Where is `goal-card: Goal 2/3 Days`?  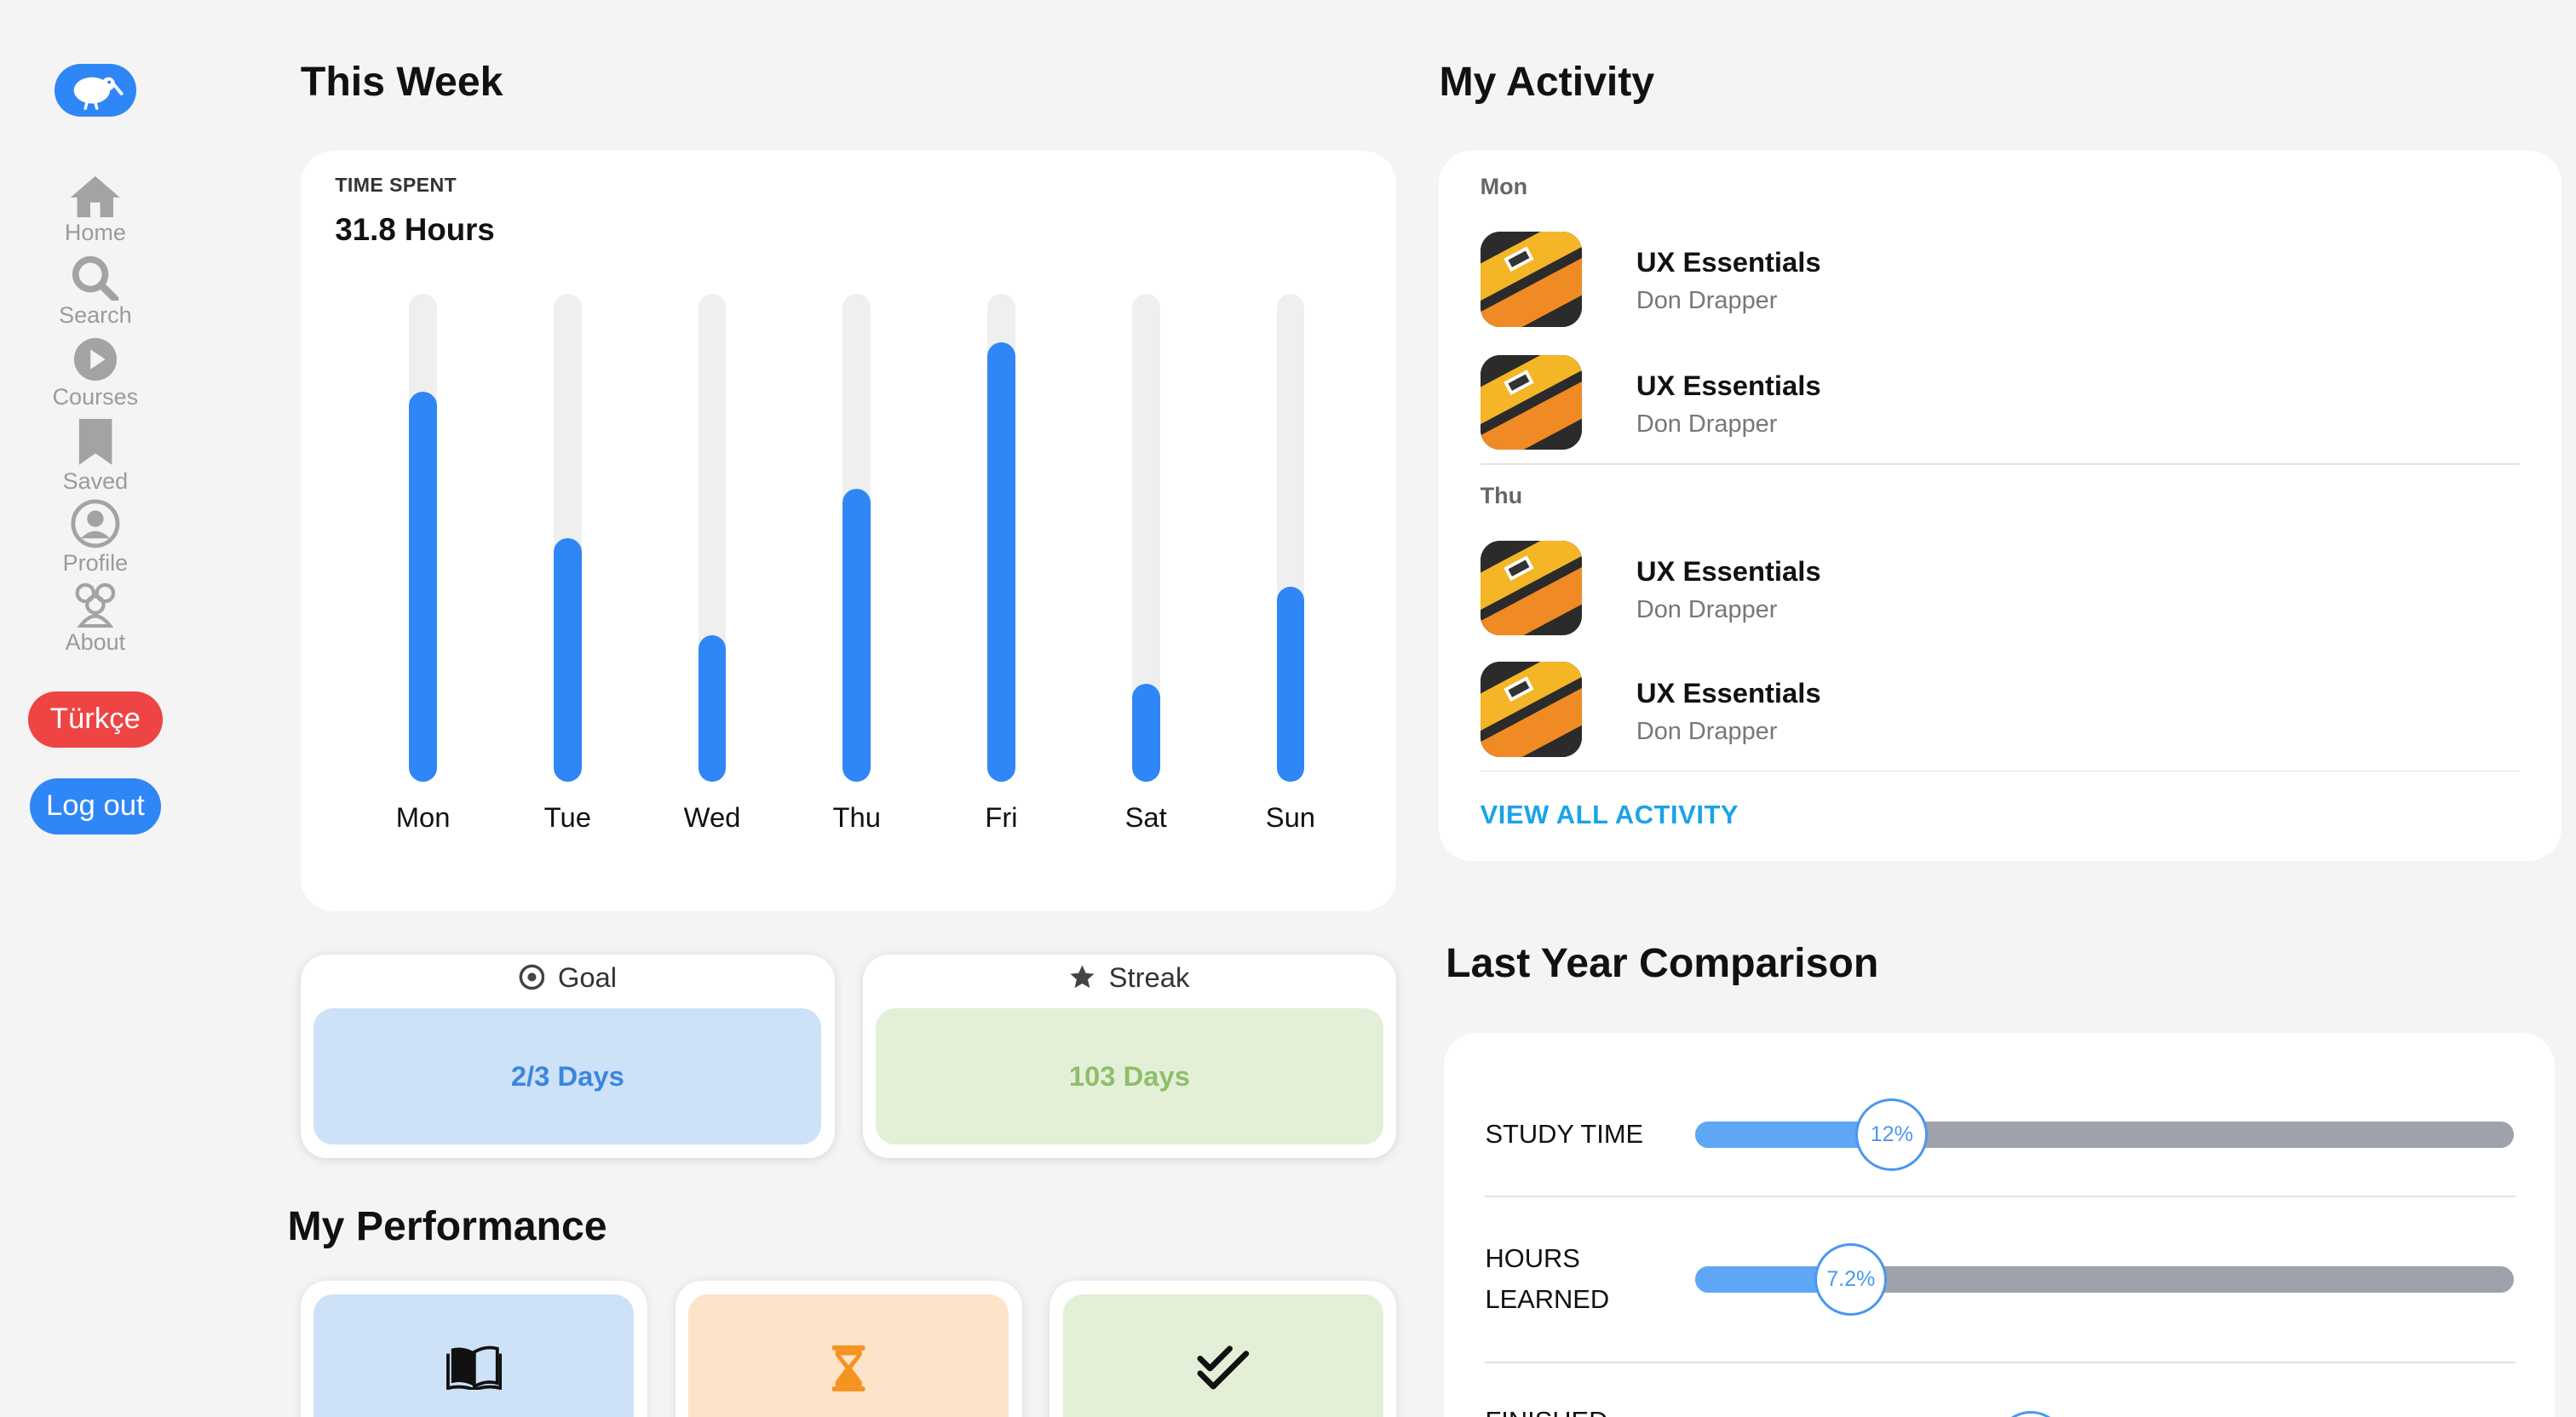
goal-card: Goal 2/3 Days is located at coordinates (568, 1056).